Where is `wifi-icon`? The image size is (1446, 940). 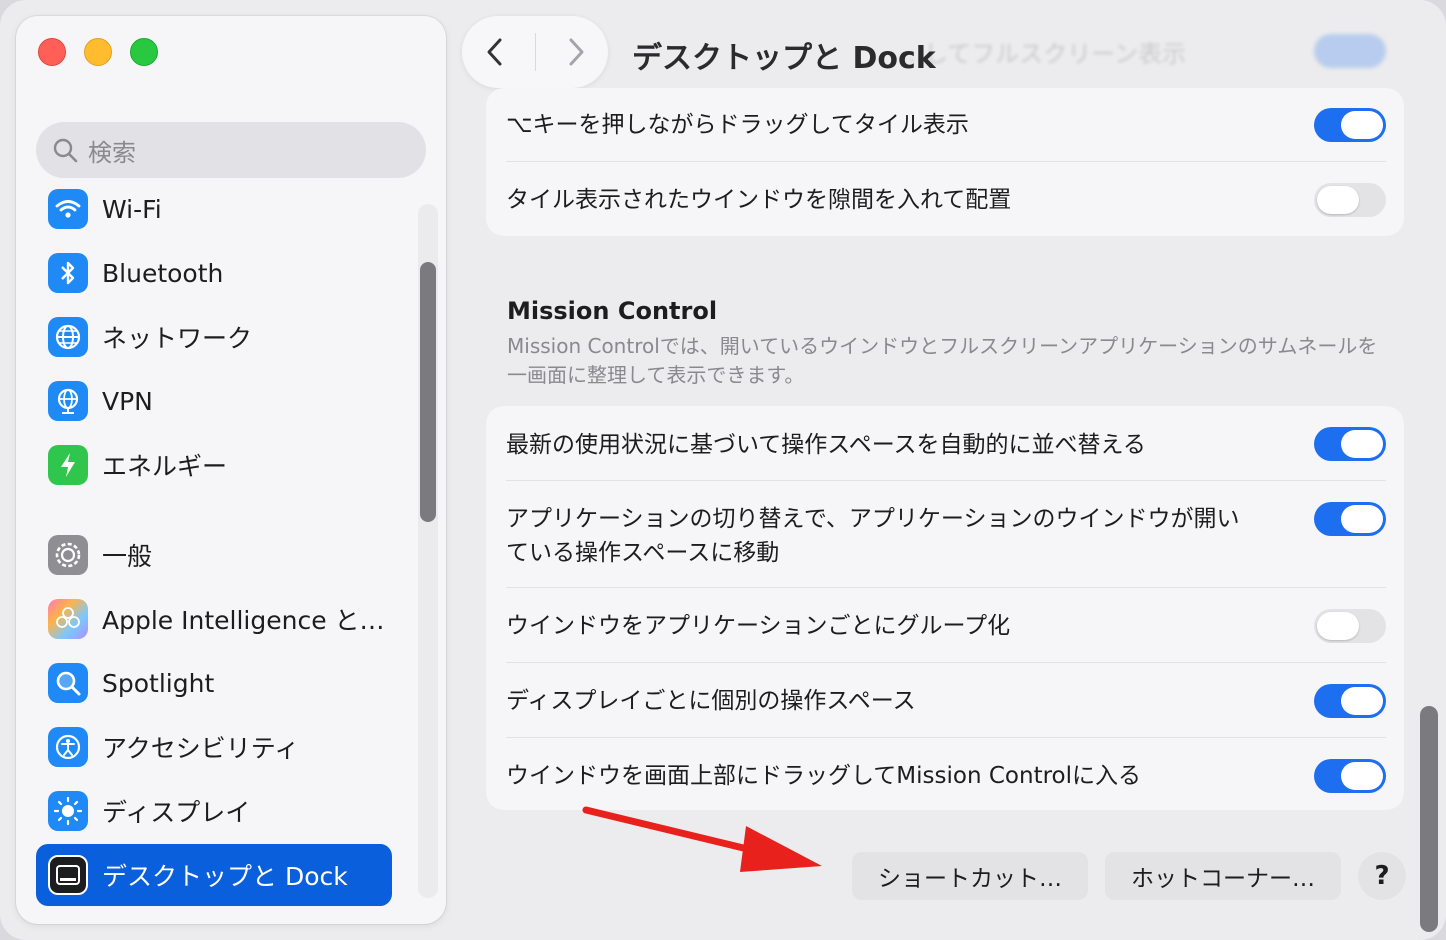 wifi-icon is located at coordinates (68, 209).